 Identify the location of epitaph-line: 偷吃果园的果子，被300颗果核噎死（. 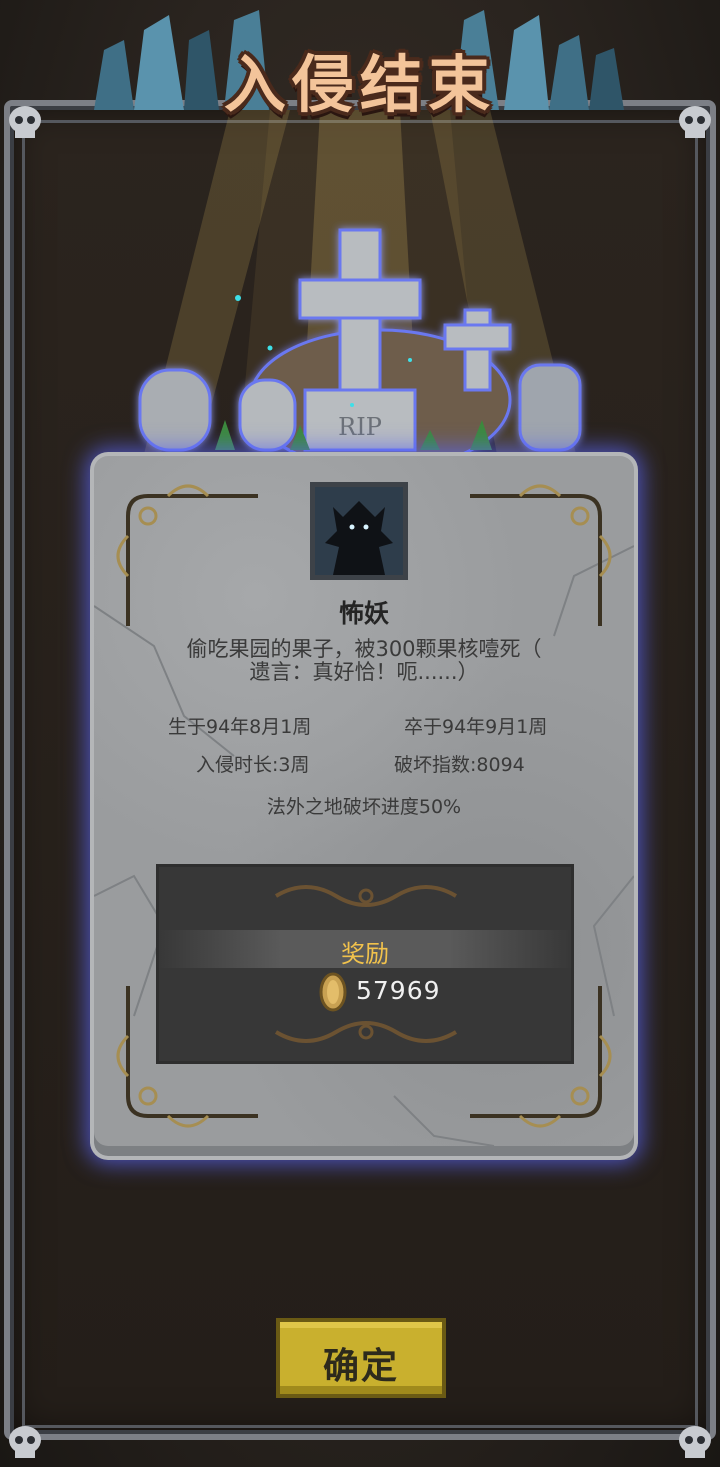
(364, 649).